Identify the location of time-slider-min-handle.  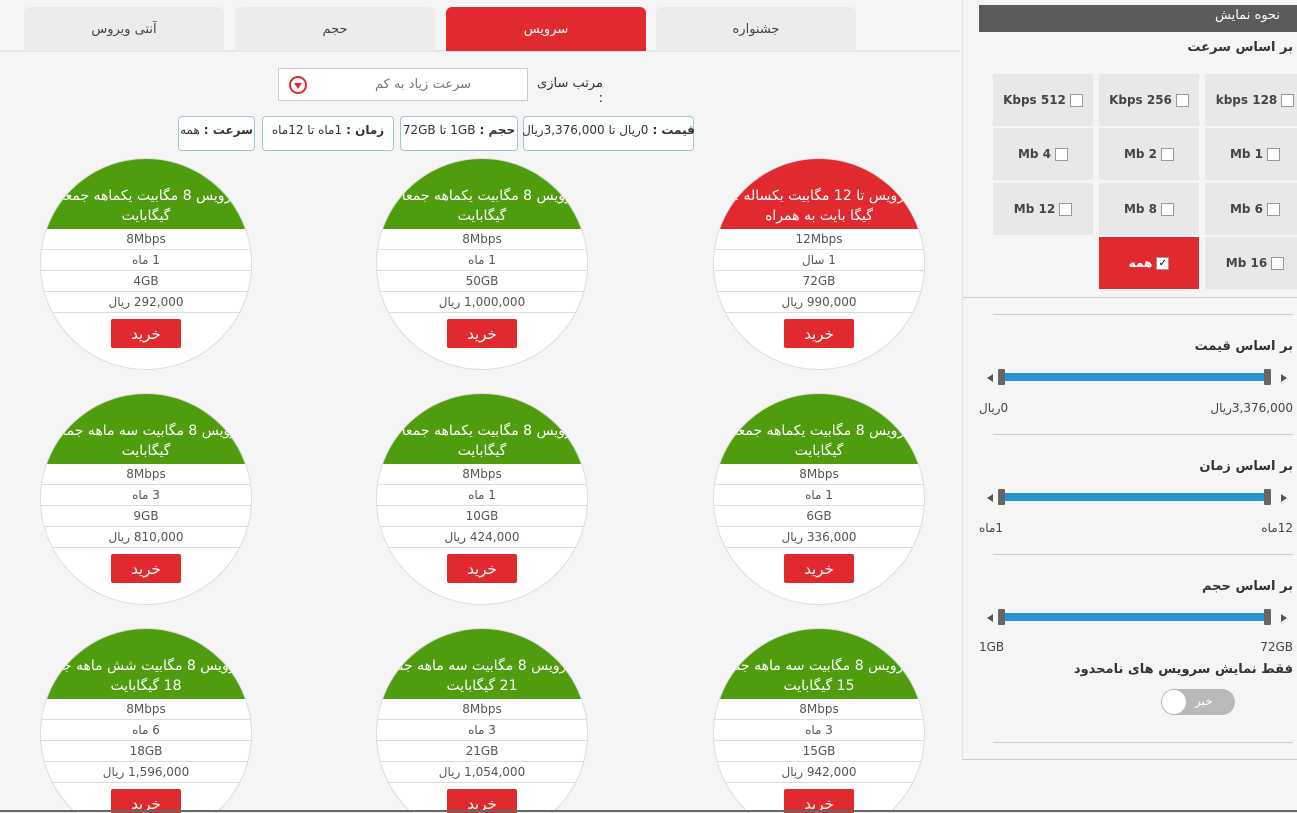
(1001, 497).